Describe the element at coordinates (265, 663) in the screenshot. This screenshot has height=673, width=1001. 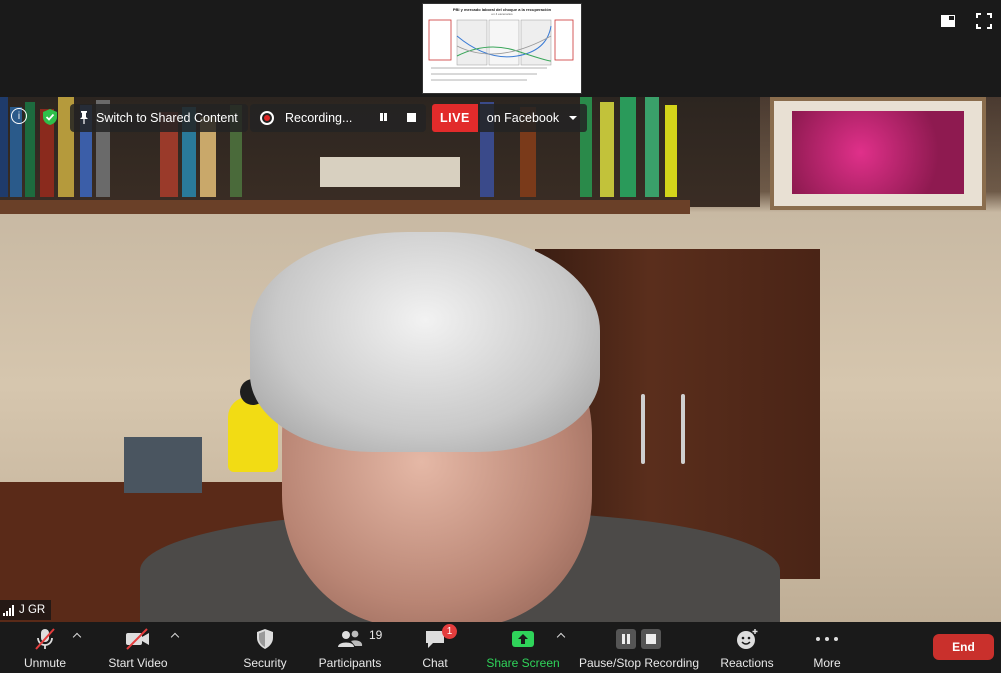
I see `security-label: Security` at that location.